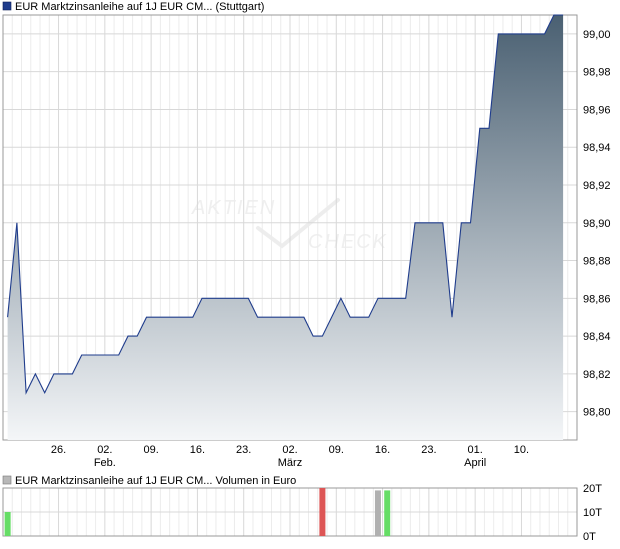 Image resolution: width=620 pixels, height=549 pixels. I want to click on price-y-tick-label: 98,92, so click(597, 186).